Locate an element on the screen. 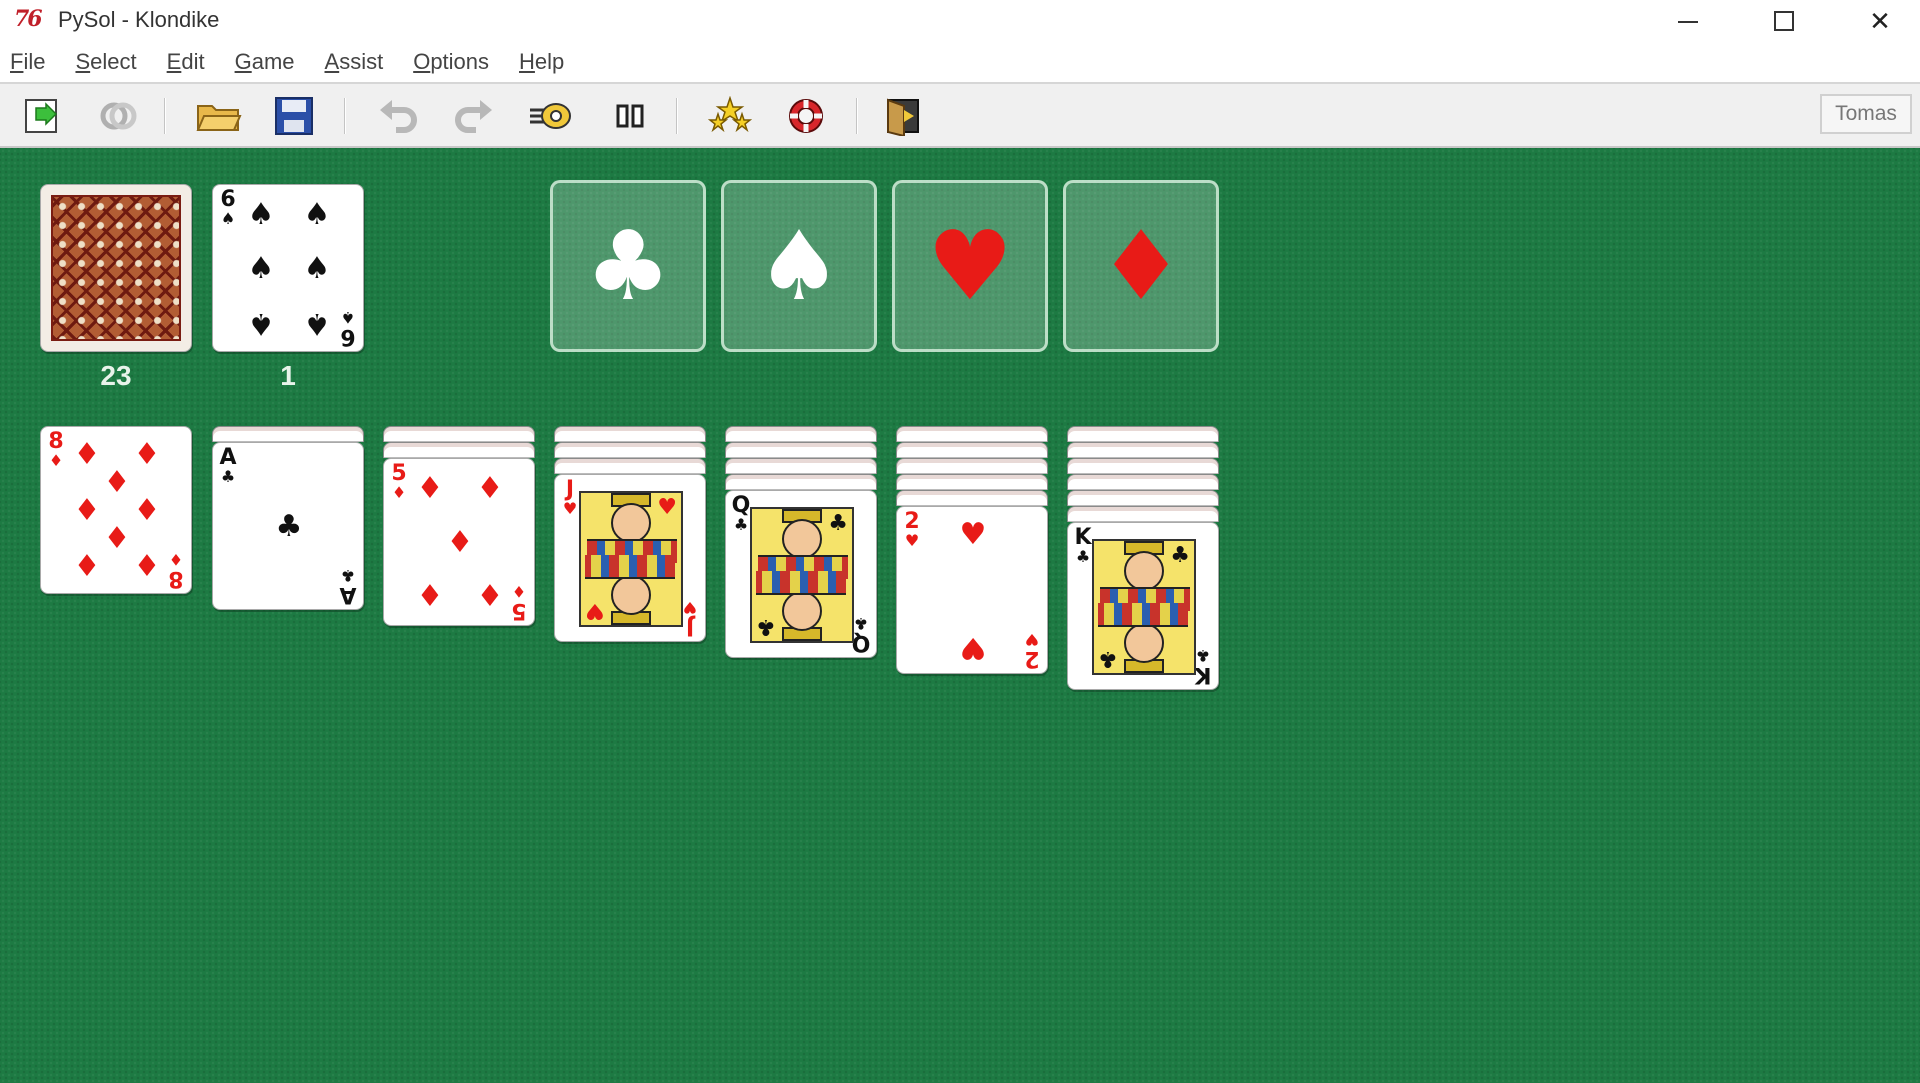 The width and height of the screenshot is (1920, 1083). restart-button is located at coordinates (118, 116).